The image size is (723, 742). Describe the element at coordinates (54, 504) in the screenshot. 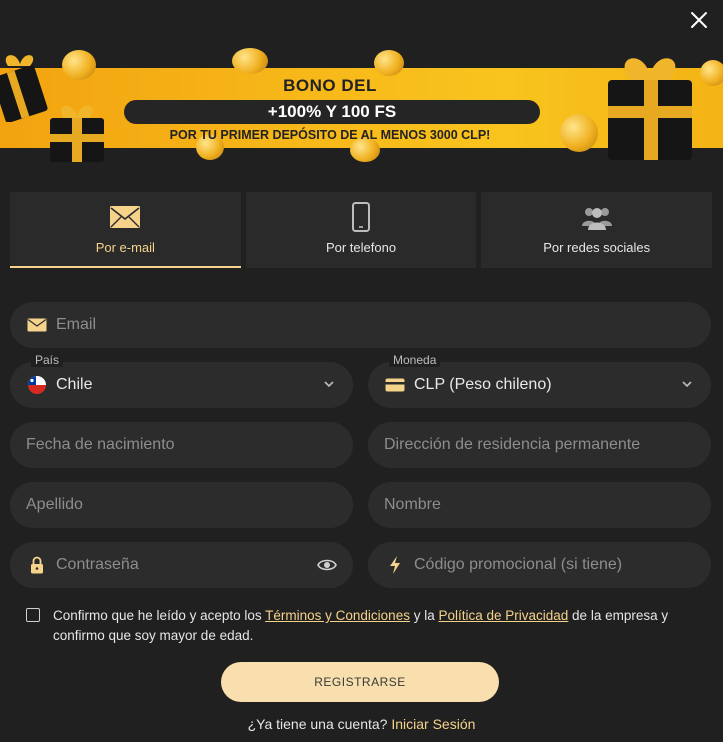

I see `lastname-placeholder: Apellido` at that location.